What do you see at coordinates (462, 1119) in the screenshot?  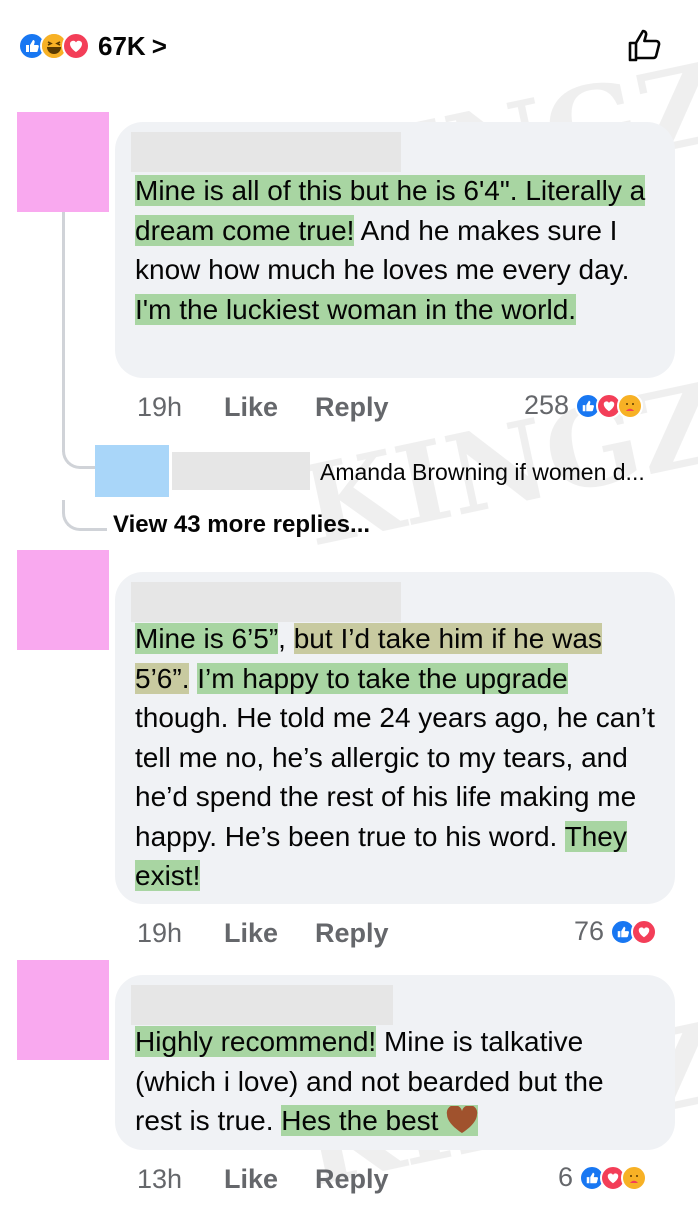 I see `brown-heart-icon` at bounding box center [462, 1119].